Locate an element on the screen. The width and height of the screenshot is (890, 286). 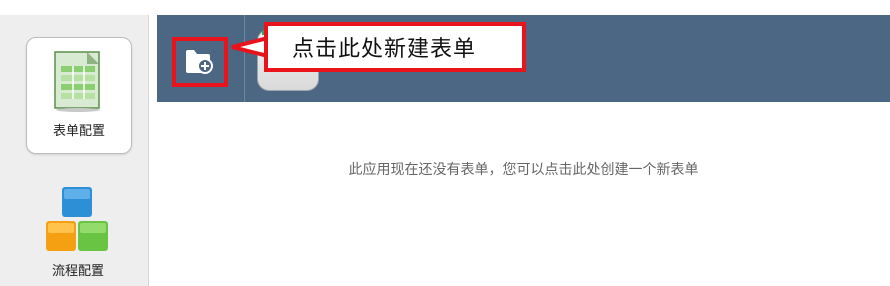
sidebar-item-label: 表单配置 is located at coordinates (78, 131).